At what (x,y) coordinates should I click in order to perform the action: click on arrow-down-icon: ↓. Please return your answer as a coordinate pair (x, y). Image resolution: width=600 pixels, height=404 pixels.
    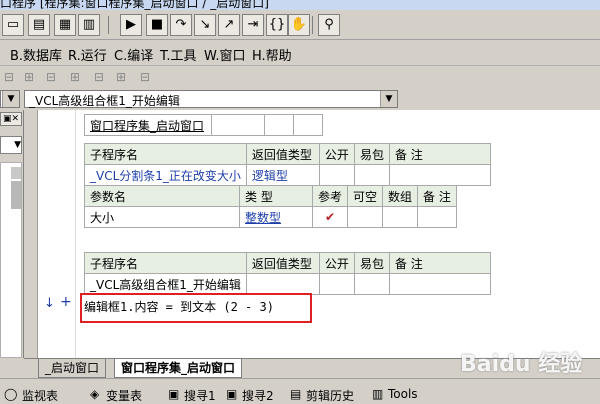
    Looking at the image, I should click on (49, 303).